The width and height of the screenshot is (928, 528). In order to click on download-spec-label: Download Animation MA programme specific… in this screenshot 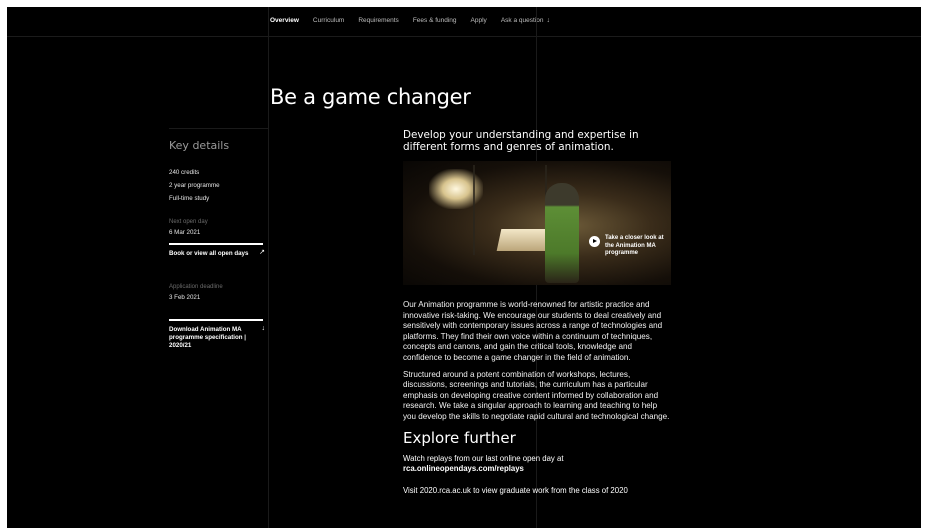, I will do `click(208, 337)`.